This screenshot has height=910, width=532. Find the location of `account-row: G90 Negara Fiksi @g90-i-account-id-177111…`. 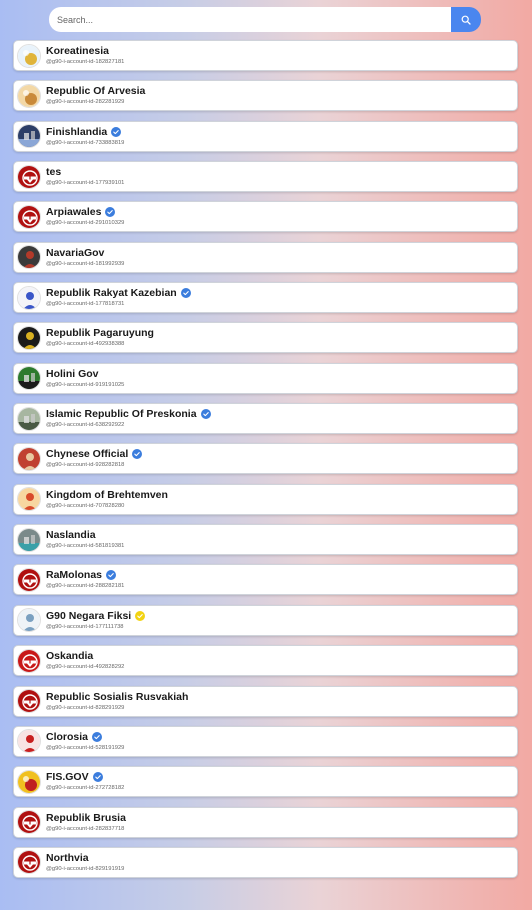

account-row: G90 Negara Fiksi @g90-i-account-id-177111… is located at coordinates (265, 620).